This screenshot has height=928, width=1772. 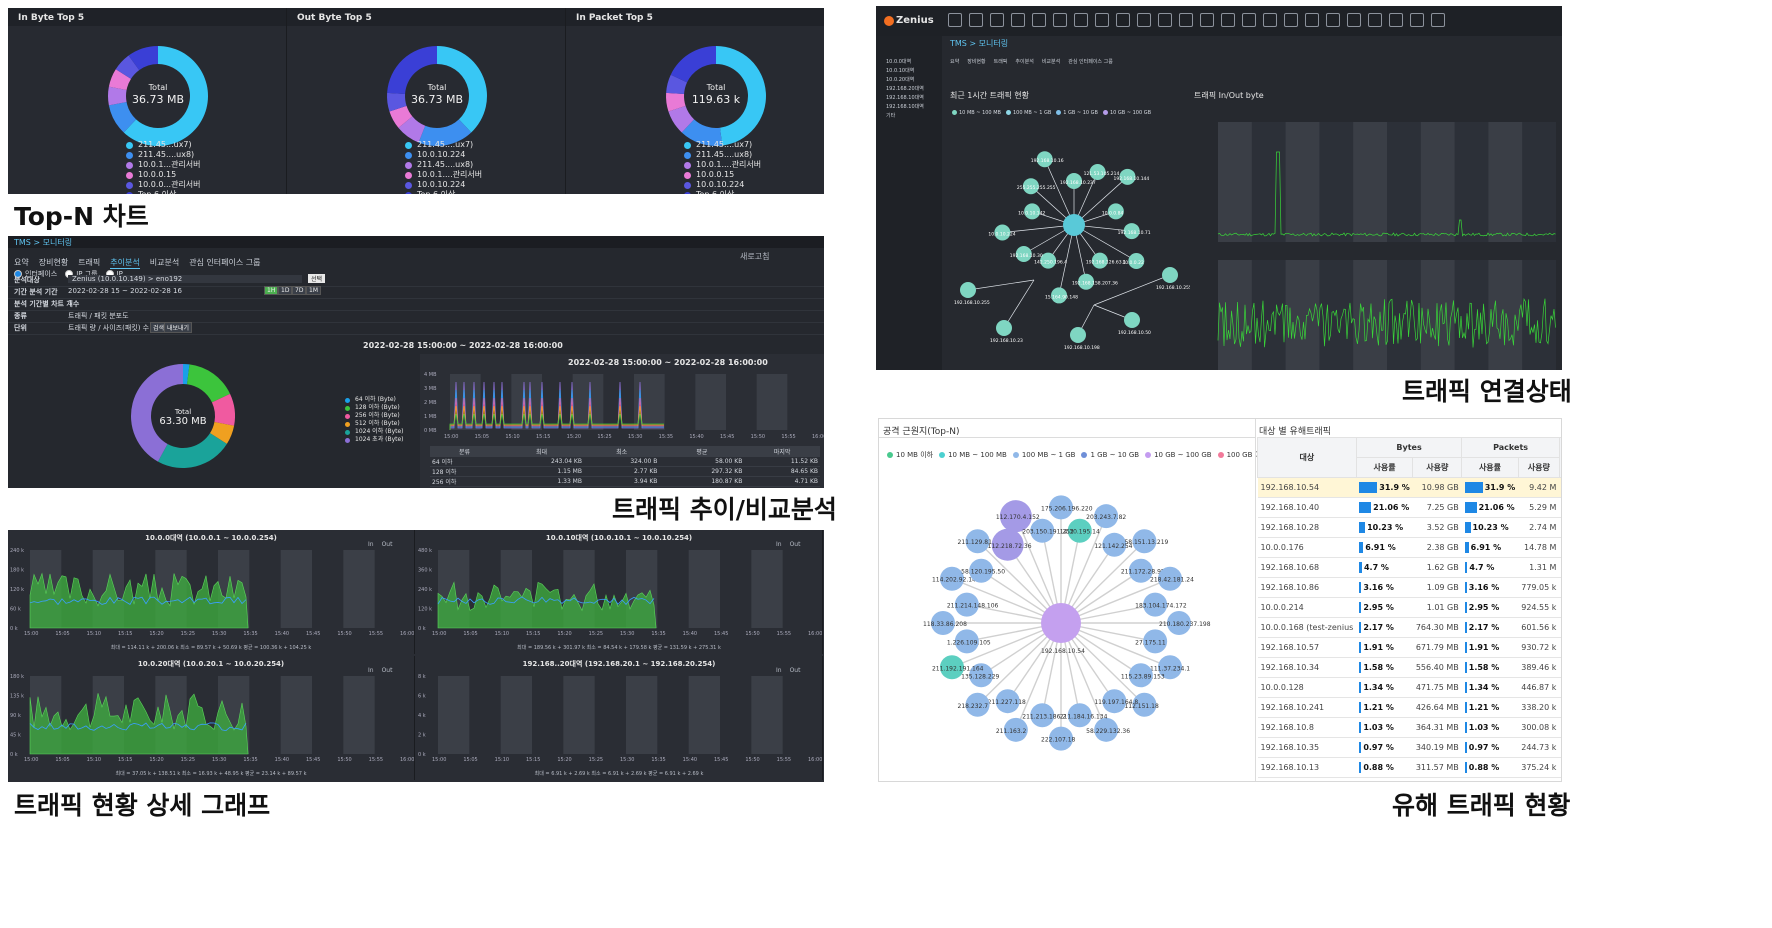 I want to click on trend-breadcrumb: TMS > 모니터링, so click(x=43, y=242).